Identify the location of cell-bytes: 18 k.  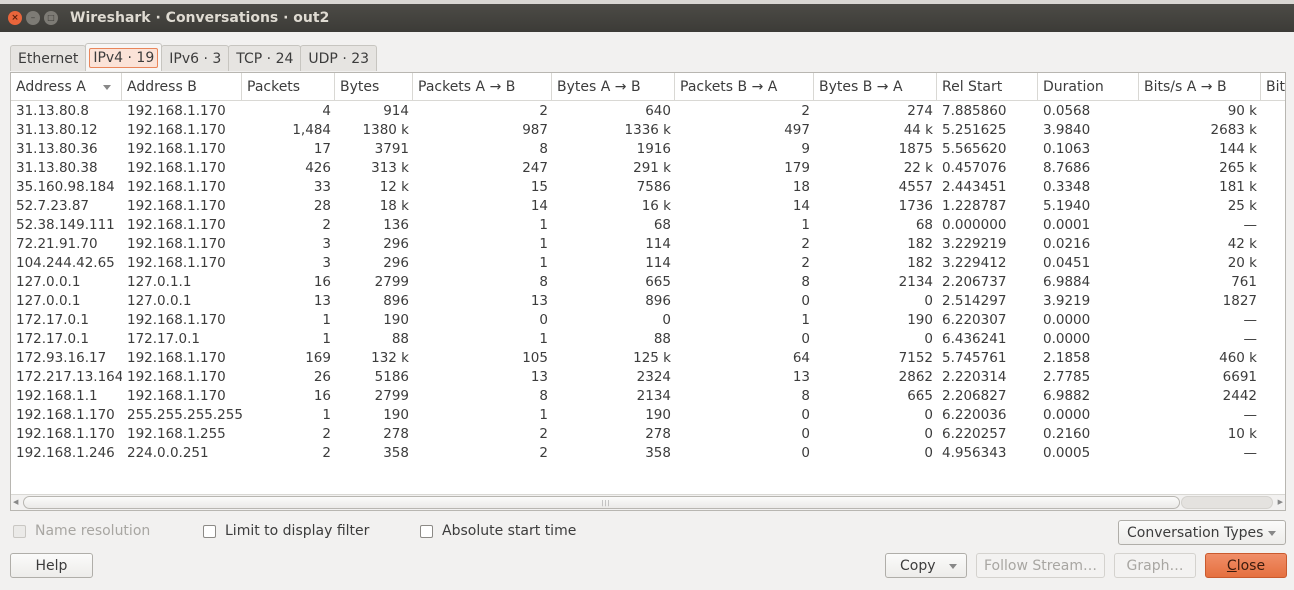
(394, 206).